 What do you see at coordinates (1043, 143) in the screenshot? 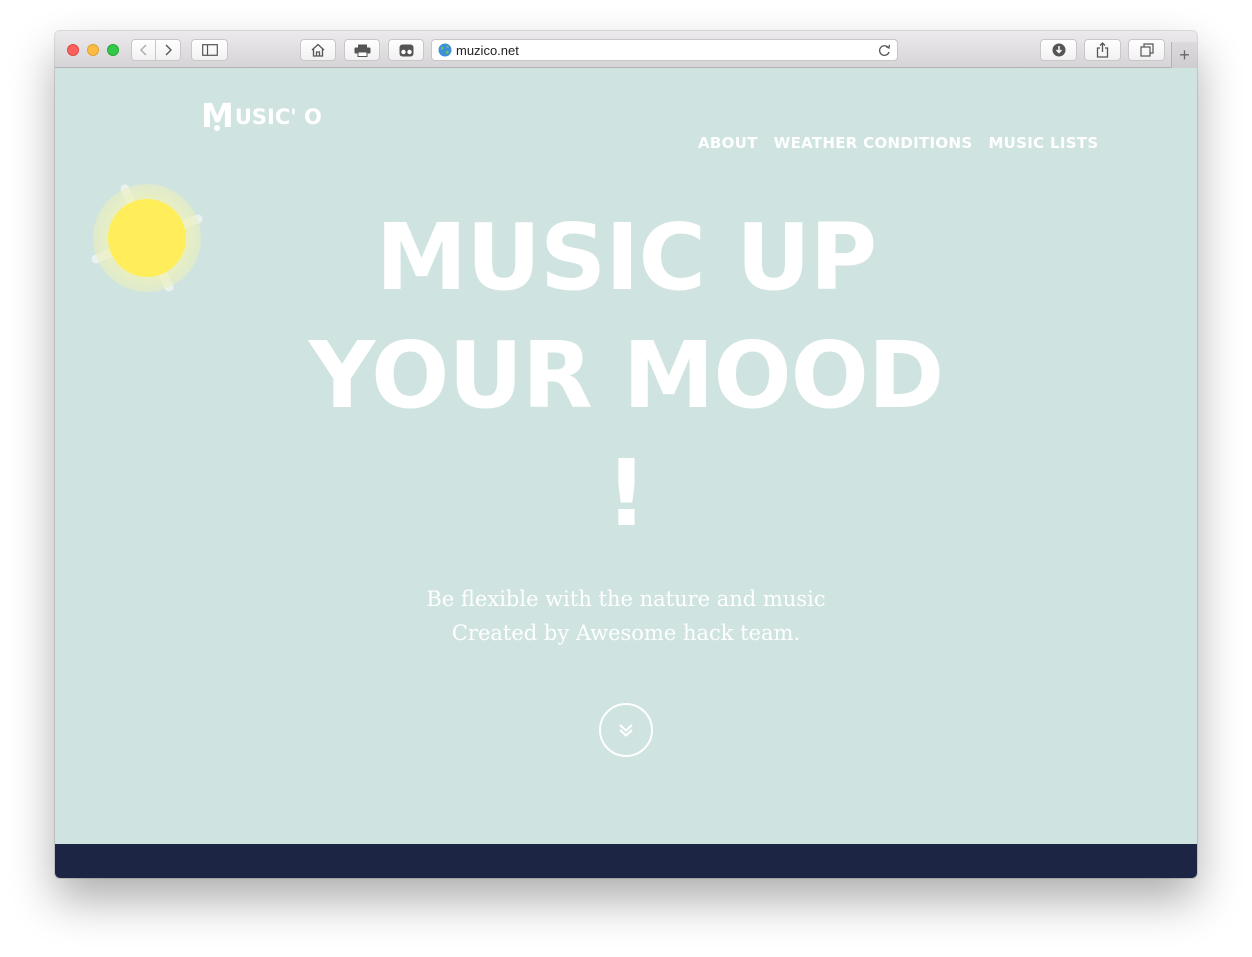
I see `nav-item-music-lists: MUSIC LISTS` at bounding box center [1043, 143].